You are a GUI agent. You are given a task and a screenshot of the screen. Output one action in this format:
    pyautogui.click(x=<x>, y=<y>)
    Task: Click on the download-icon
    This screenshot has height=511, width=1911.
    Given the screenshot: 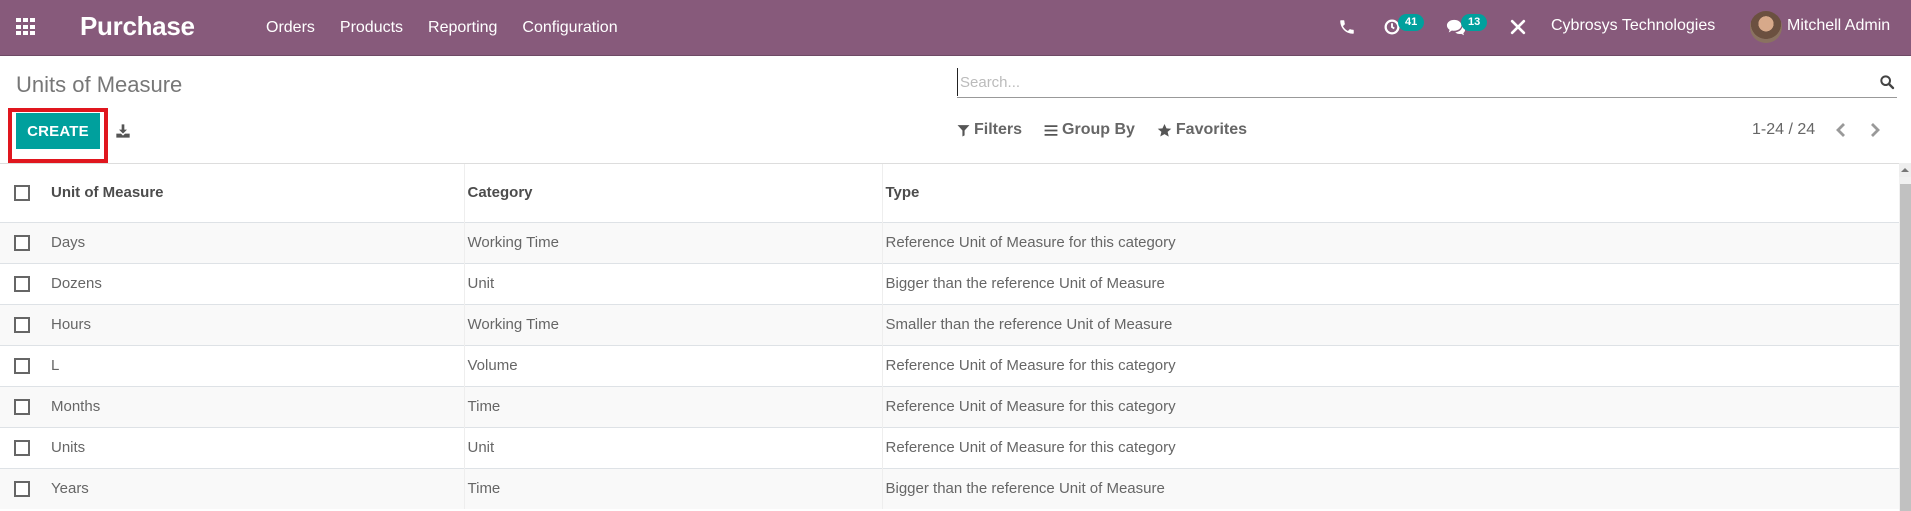 What is the action you would take?
    pyautogui.click(x=123, y=131)
    